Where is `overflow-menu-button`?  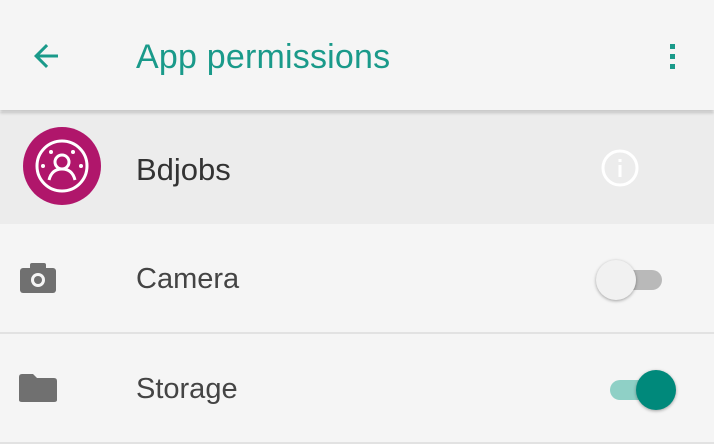
overflow-menu-button is located at coordinates (672, 56).